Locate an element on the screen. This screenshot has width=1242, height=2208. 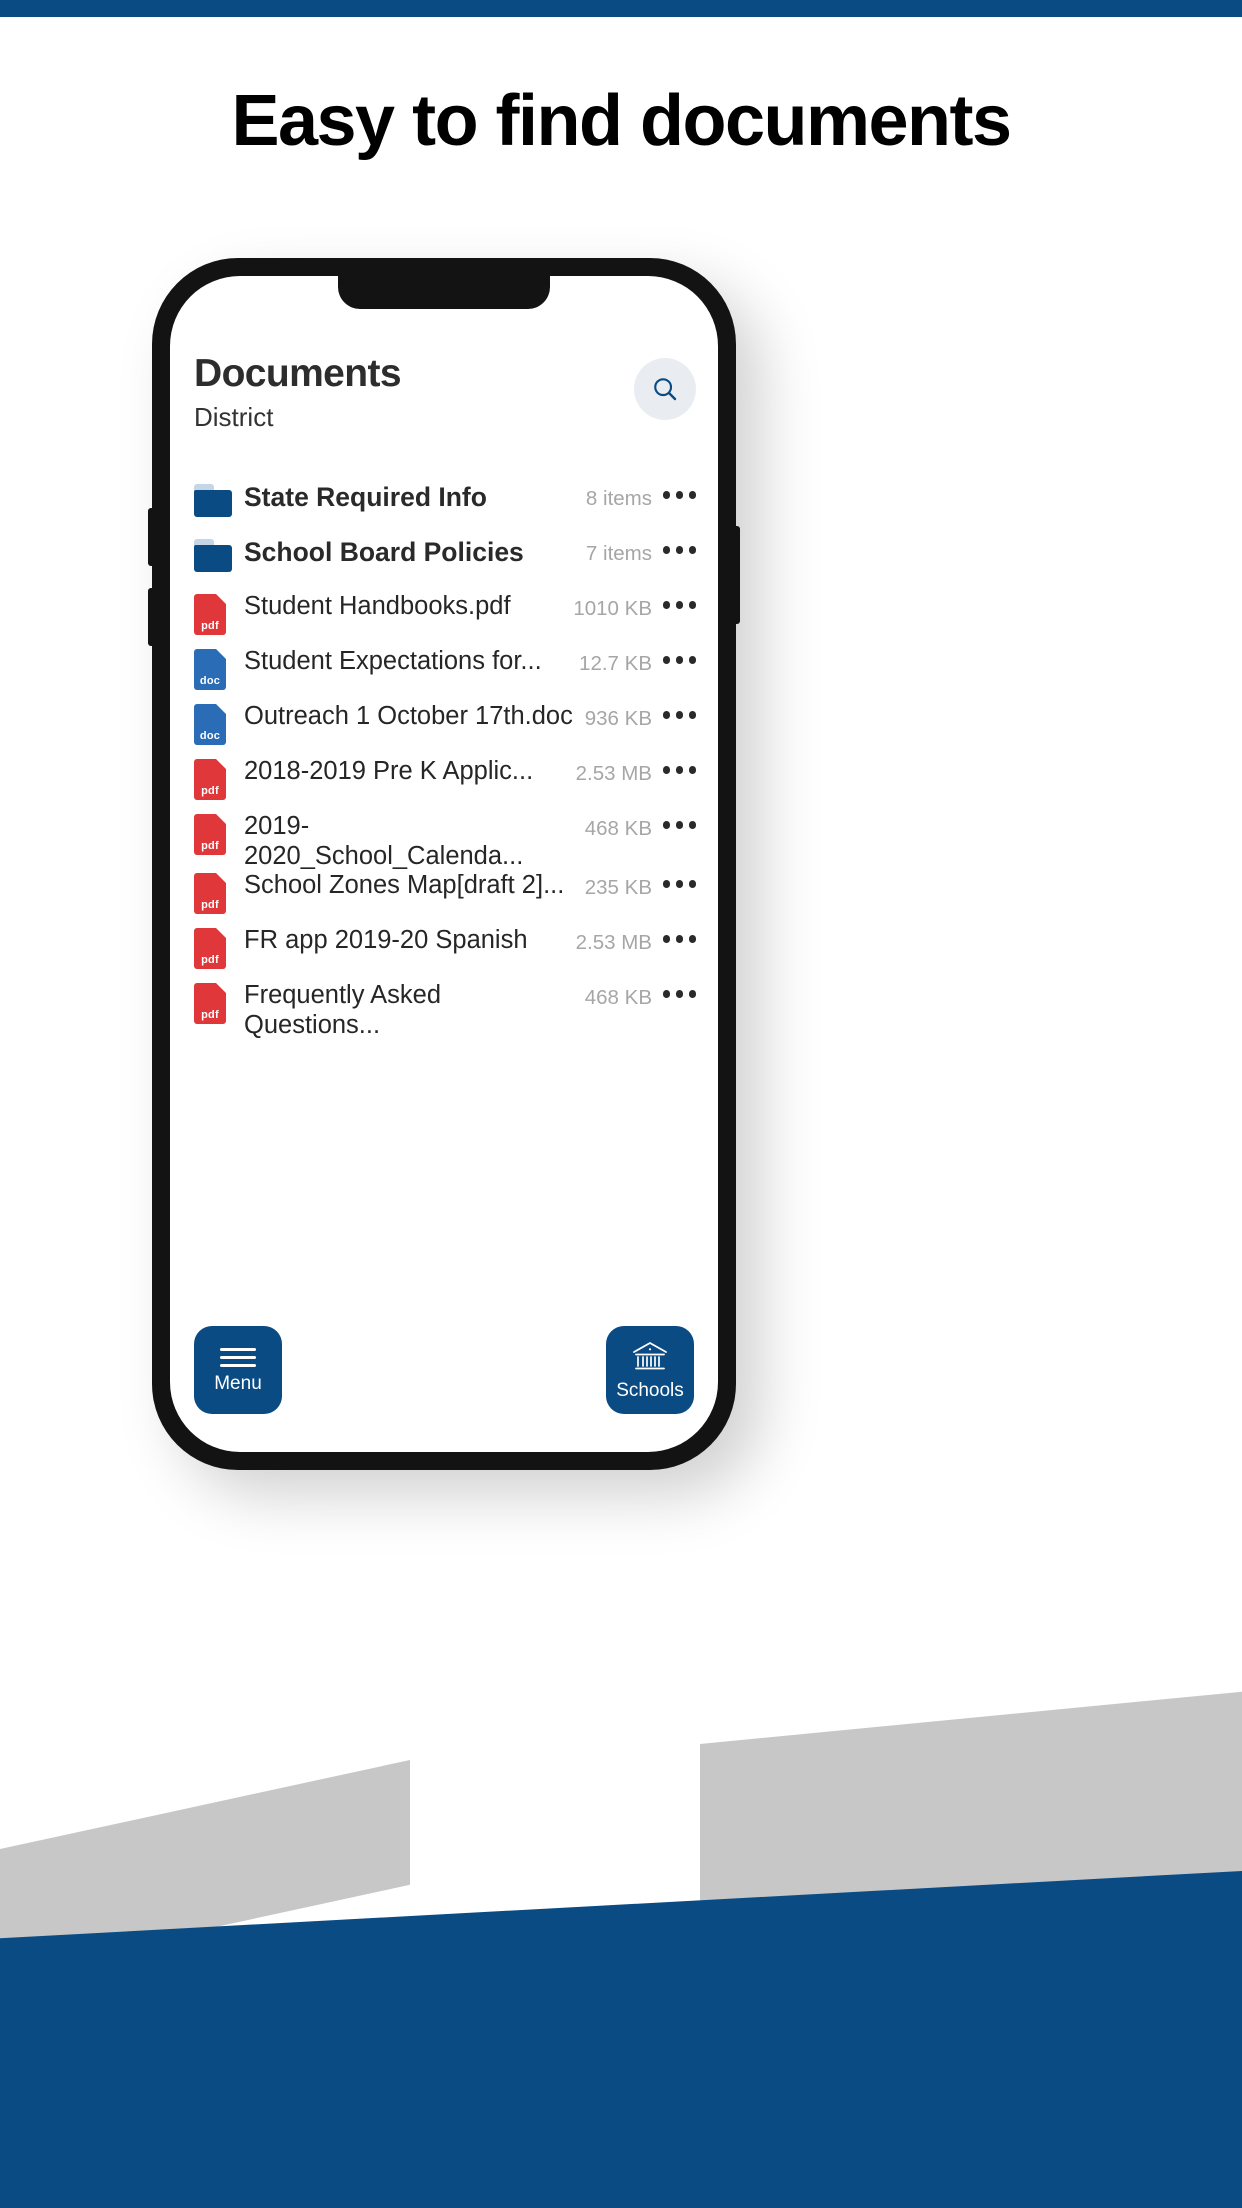
file-name: Outreach 1 October 17th.doc is located at coordinates (408, 716).